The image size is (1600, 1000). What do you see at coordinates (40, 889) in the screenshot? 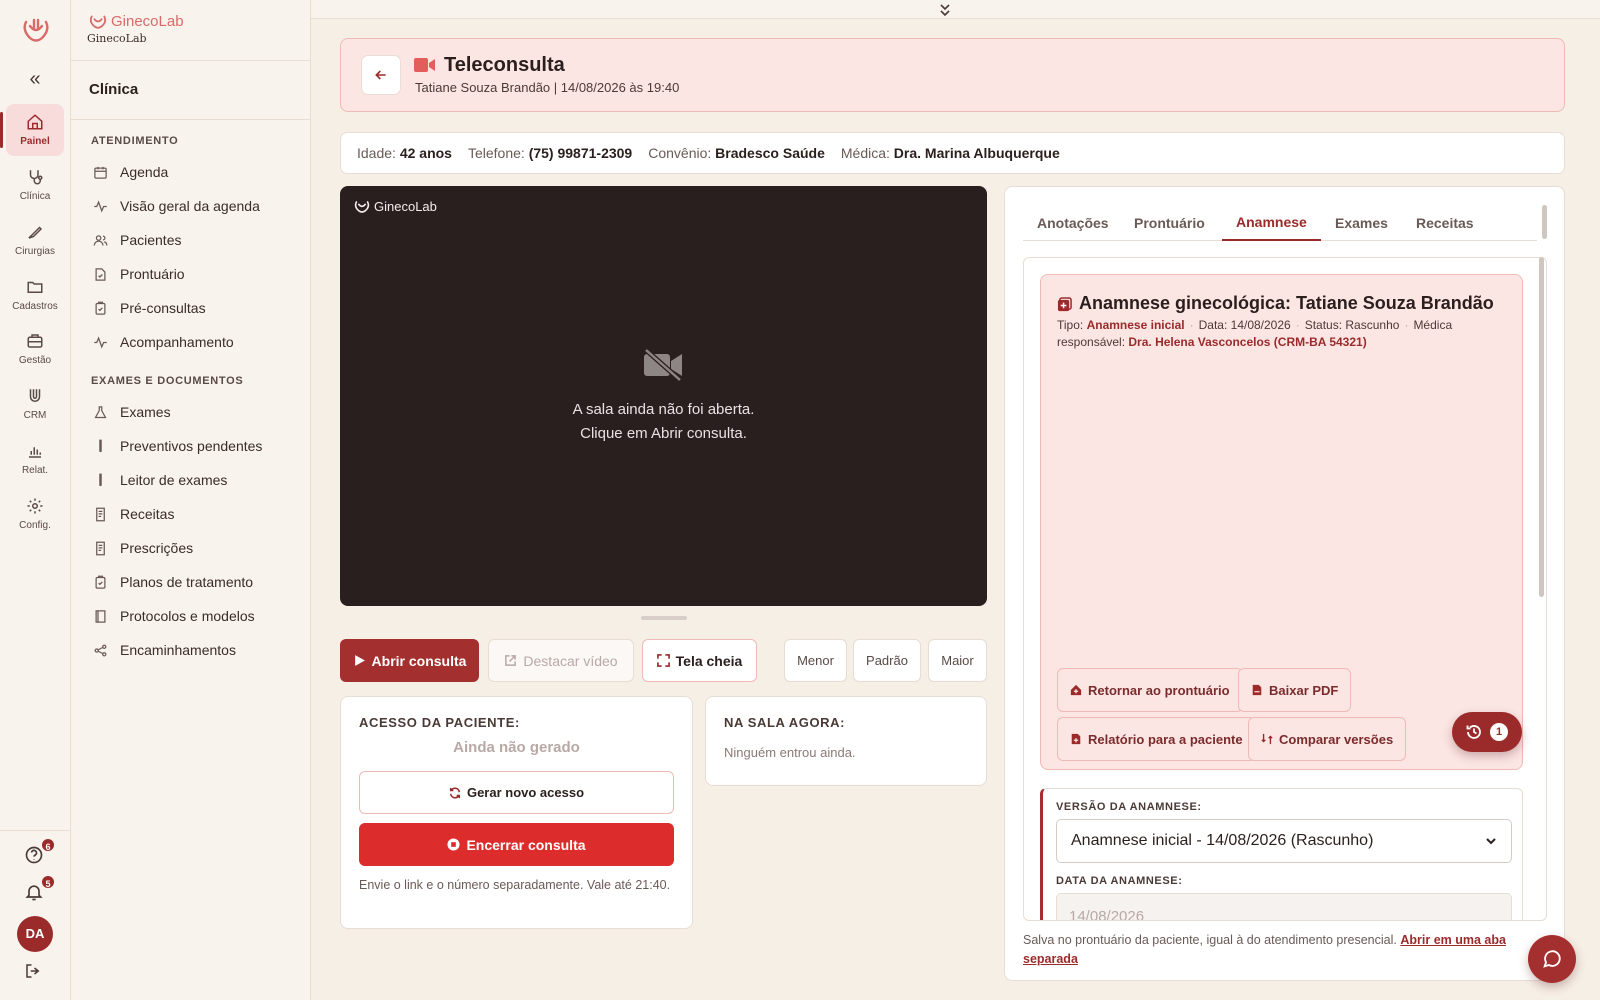
I see `notifications-button: 5` at bounding box center [40, 889].